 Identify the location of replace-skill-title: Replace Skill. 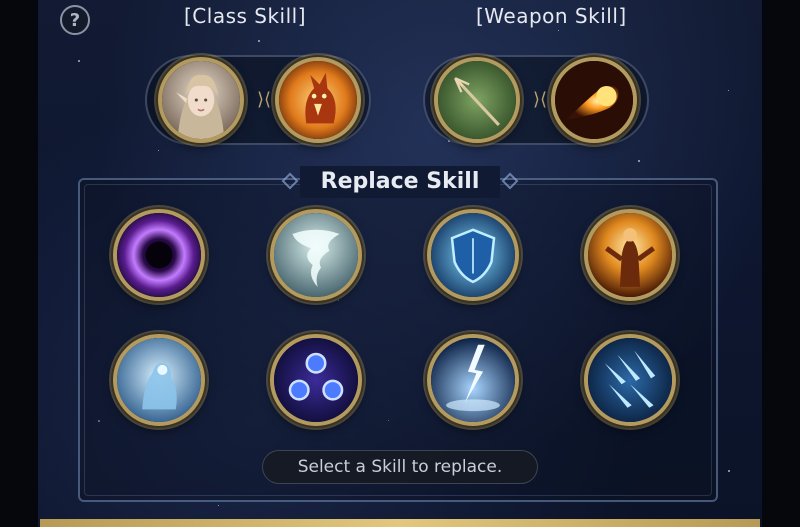
(400, 181).